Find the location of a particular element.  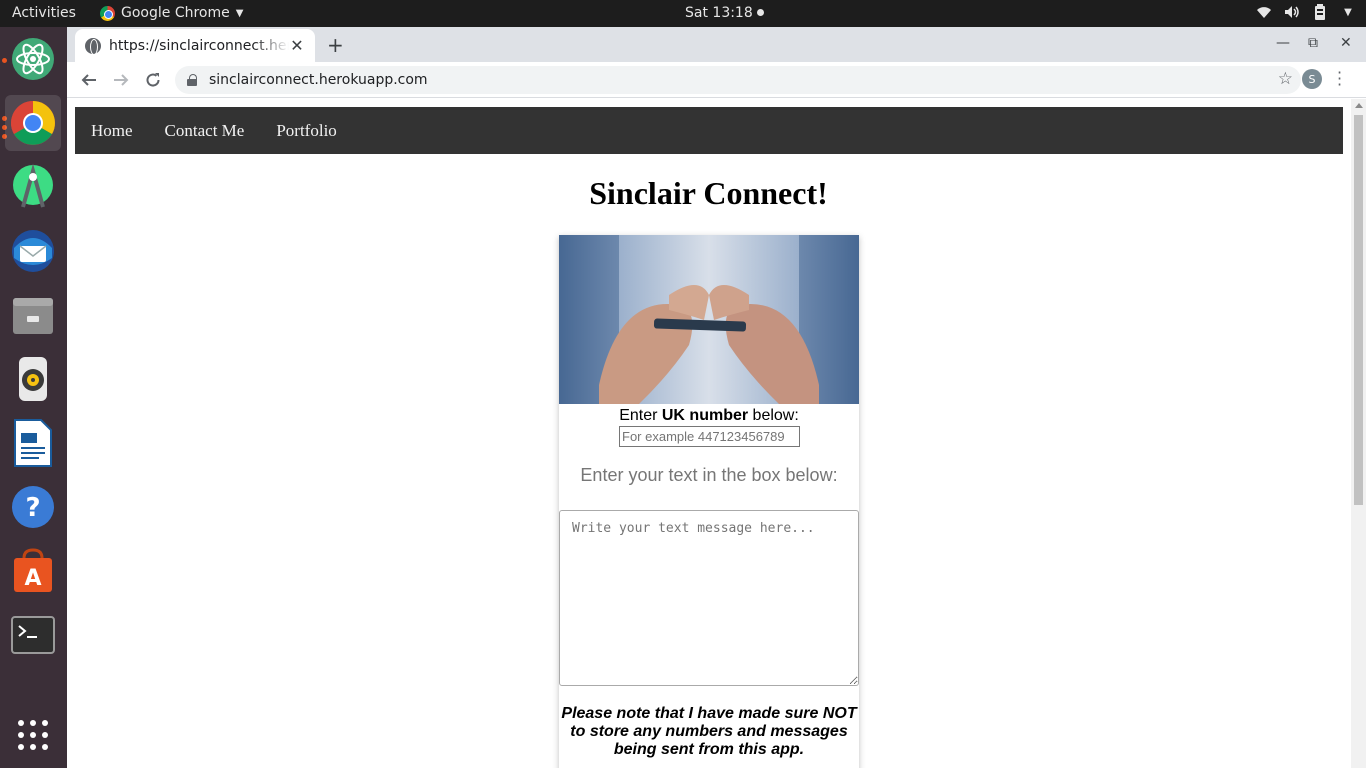

reload-icon is located at coordinates (153, 80).